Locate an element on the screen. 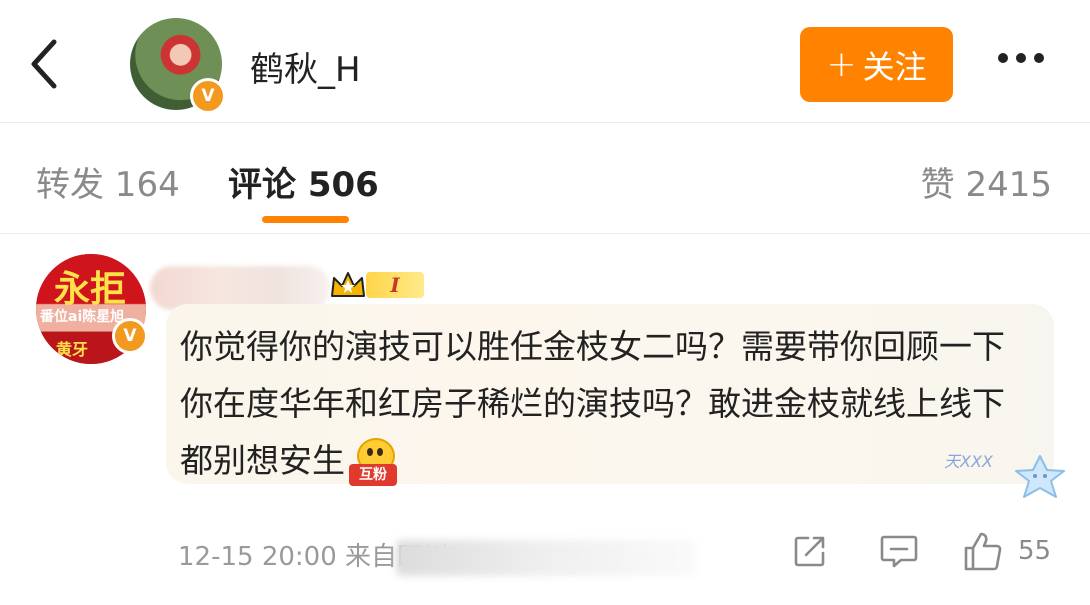  meta-blurred-region is located at coordinates (546, 558).